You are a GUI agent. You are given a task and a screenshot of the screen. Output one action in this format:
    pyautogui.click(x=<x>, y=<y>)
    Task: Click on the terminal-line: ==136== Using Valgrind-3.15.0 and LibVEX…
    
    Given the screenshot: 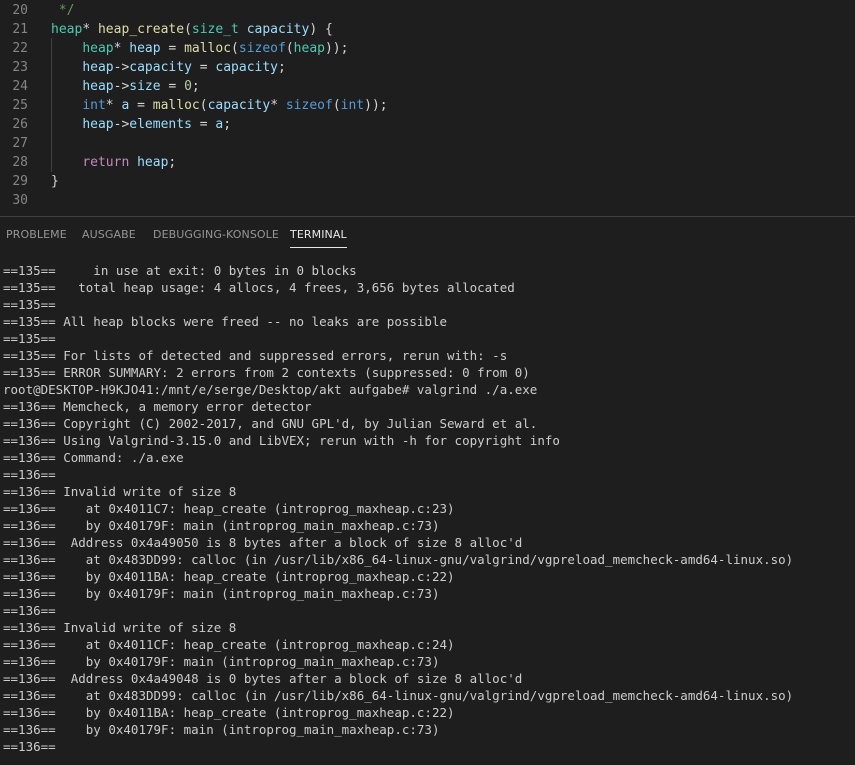 What is the action you would take?
    pyautogui.click(x=281, y=440)
    